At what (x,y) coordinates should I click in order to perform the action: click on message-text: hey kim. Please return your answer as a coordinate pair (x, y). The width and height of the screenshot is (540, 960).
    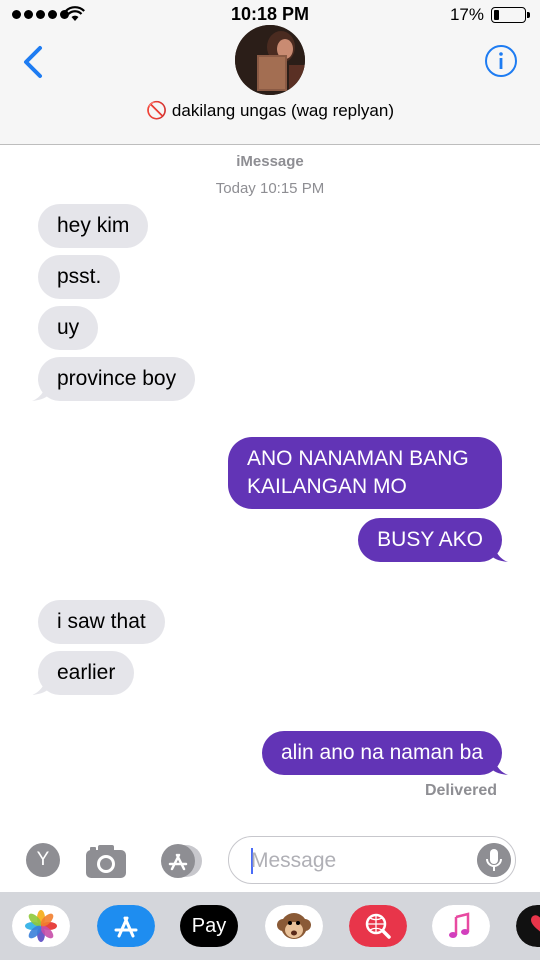
    Looking at the image, I should click on (93, 225).